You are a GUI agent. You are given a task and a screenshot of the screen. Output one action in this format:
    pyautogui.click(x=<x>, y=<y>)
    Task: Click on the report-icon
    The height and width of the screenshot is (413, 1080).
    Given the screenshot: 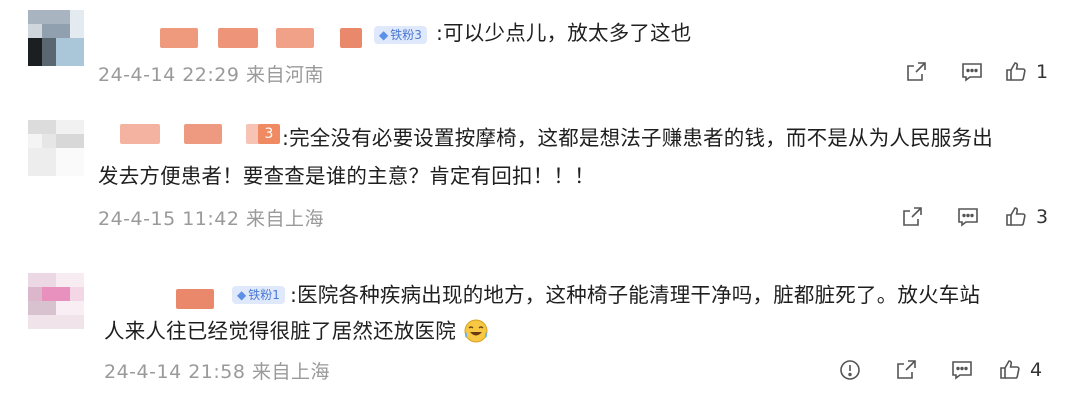 What is the action you would take?
    pyautogui.click(x=850, y=370)
    